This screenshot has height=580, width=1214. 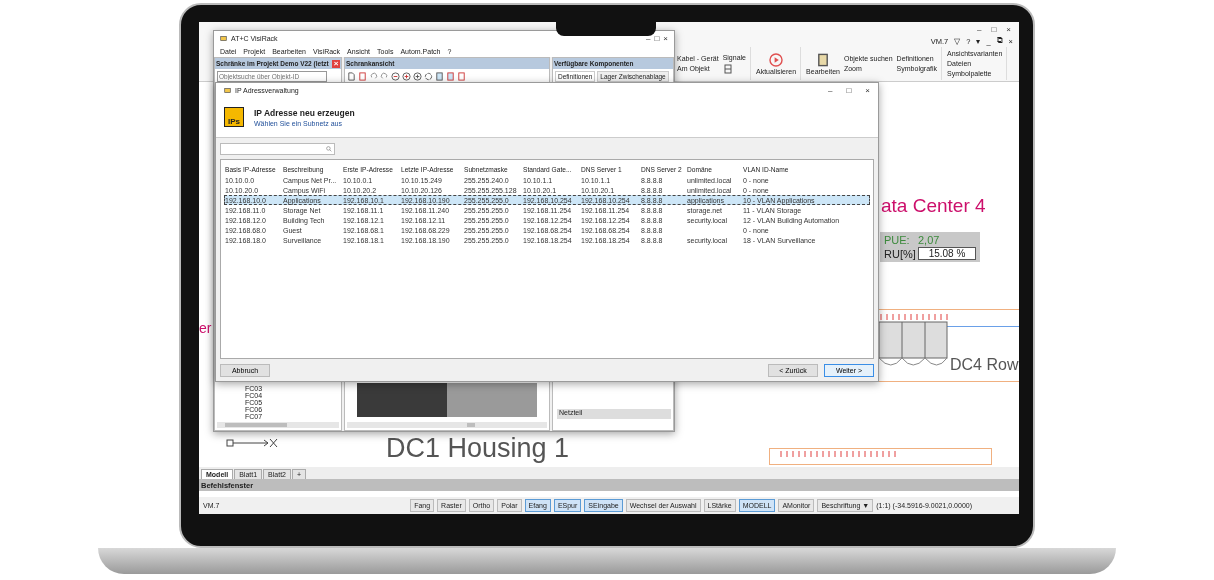 I want to click on housing-label: DC1 Housing 1, so click(x=478, y=448).